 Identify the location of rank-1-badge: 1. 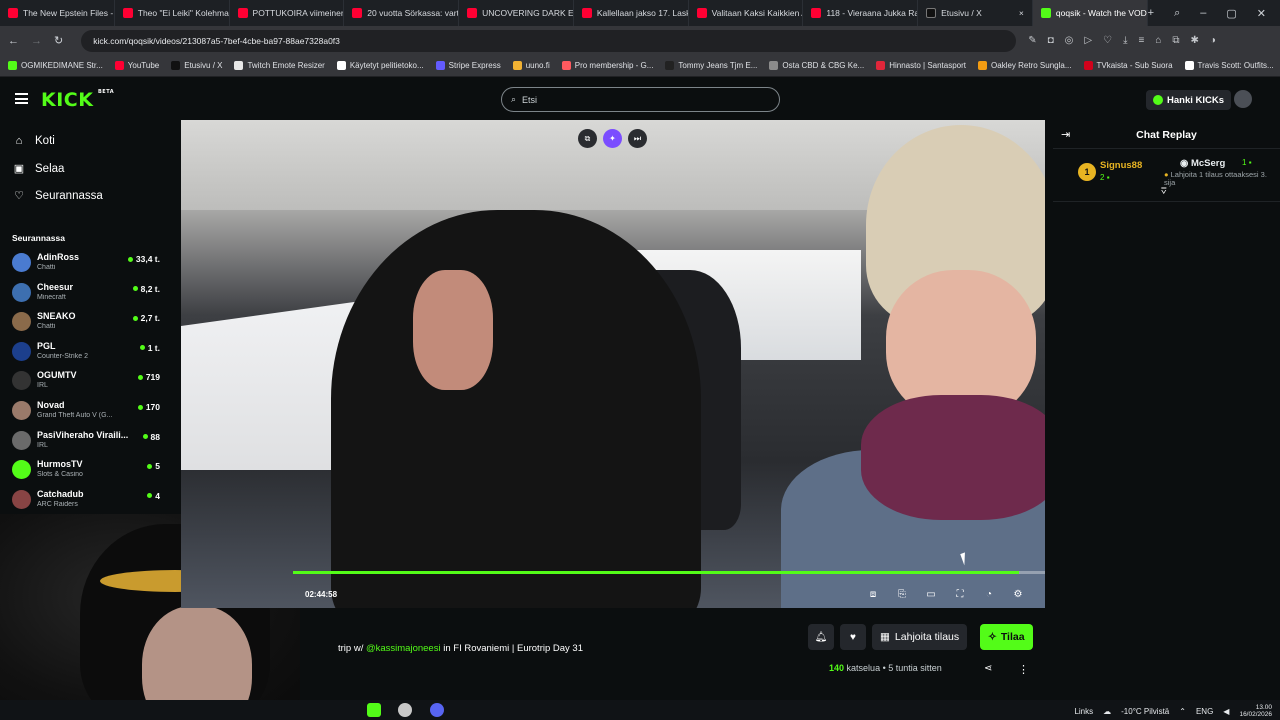
(1087, 172).